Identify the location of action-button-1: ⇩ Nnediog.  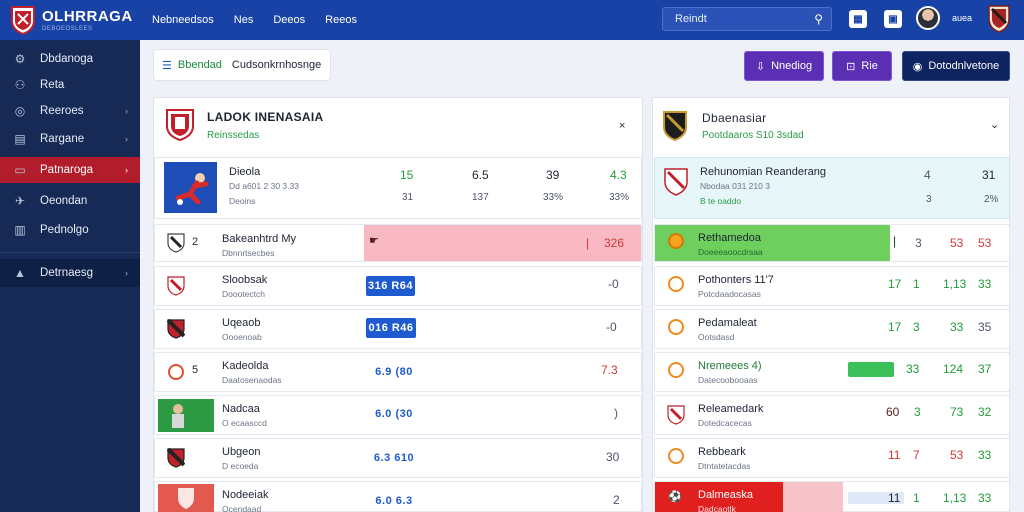
(784, 66).